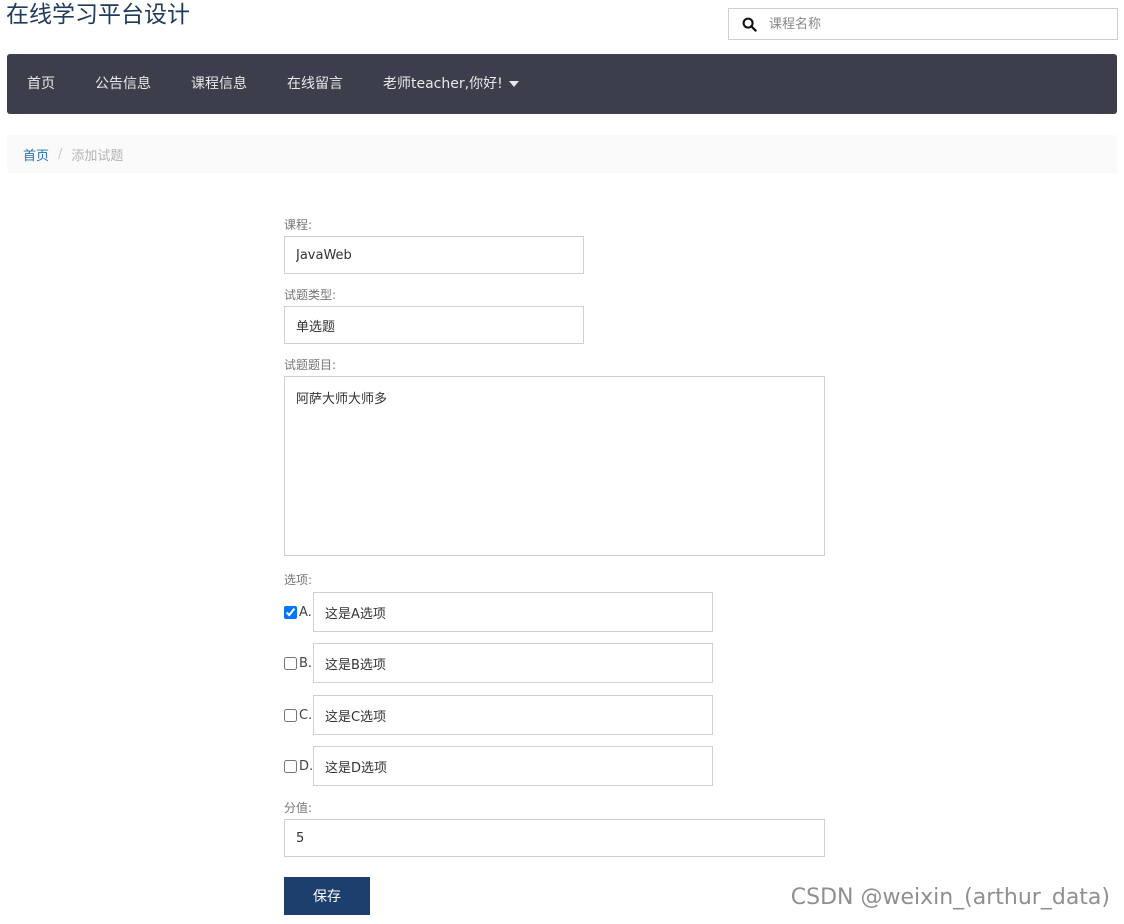 This screenshot has width=1124, height=924. I want to click on nav-item-courses: 课程信息, so click(219, 84).